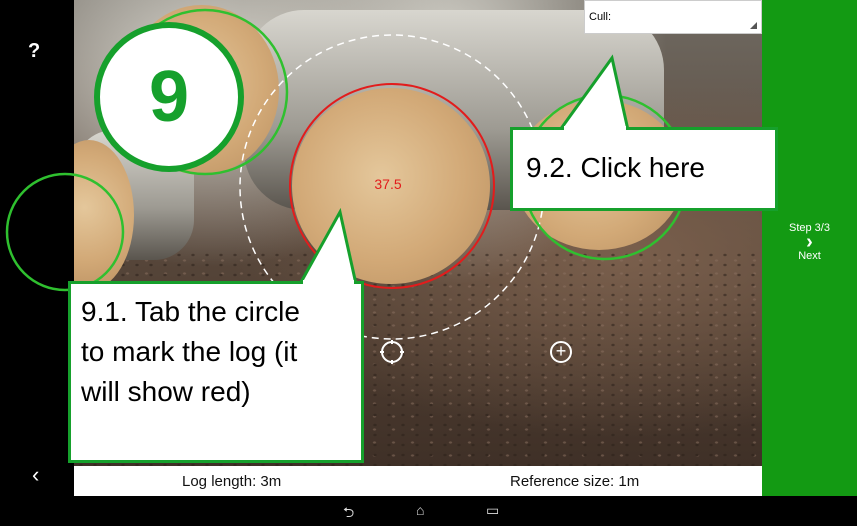  I want to click on callout-9-2-tail, so click(593, 93).